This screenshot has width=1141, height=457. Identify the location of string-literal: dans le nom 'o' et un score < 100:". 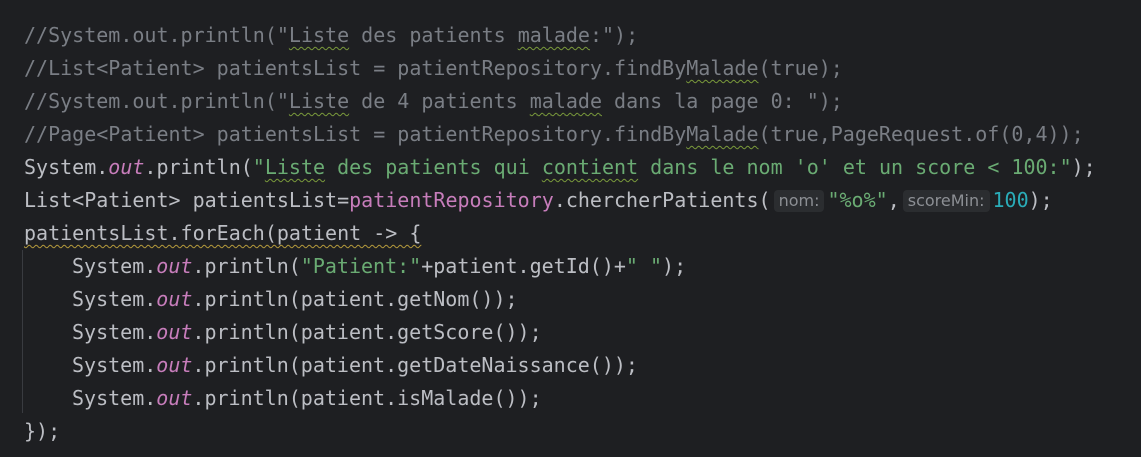
(855, 167).